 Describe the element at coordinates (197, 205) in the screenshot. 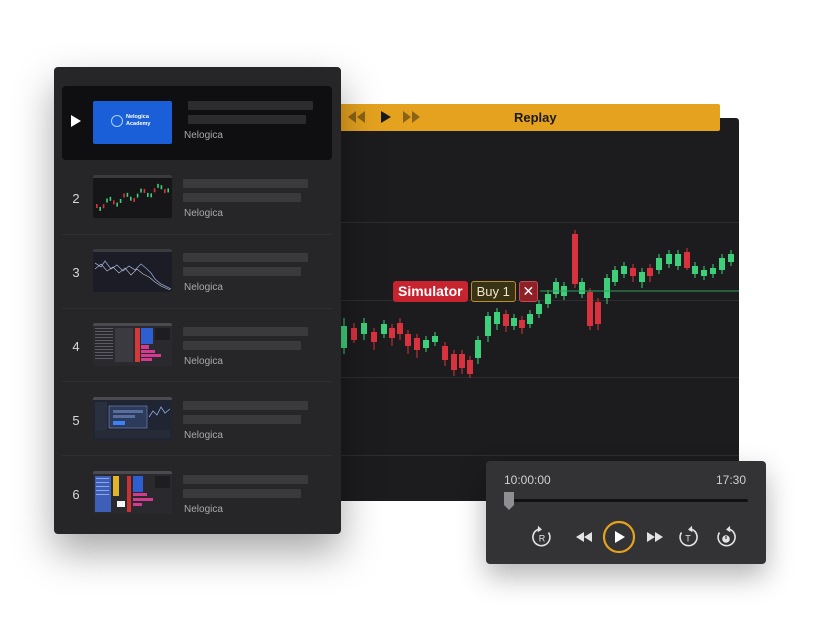

I see `playlist-item: 2 Nelogica` at that location.